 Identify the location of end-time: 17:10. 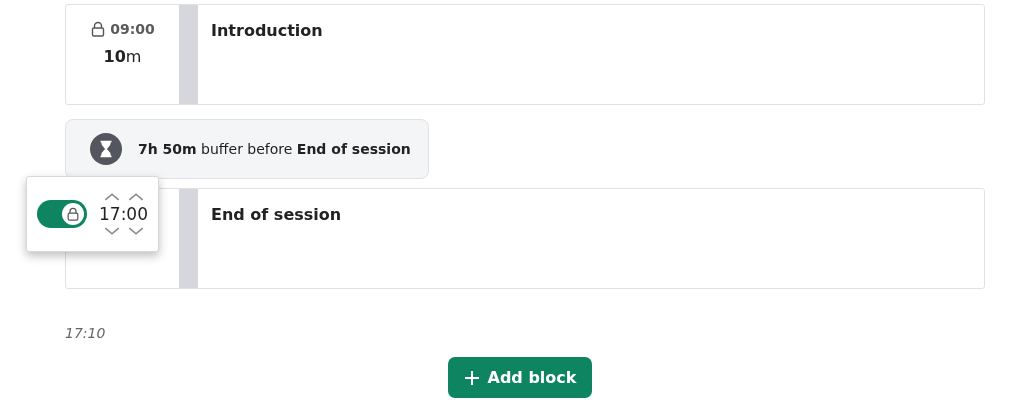
(86, 333).